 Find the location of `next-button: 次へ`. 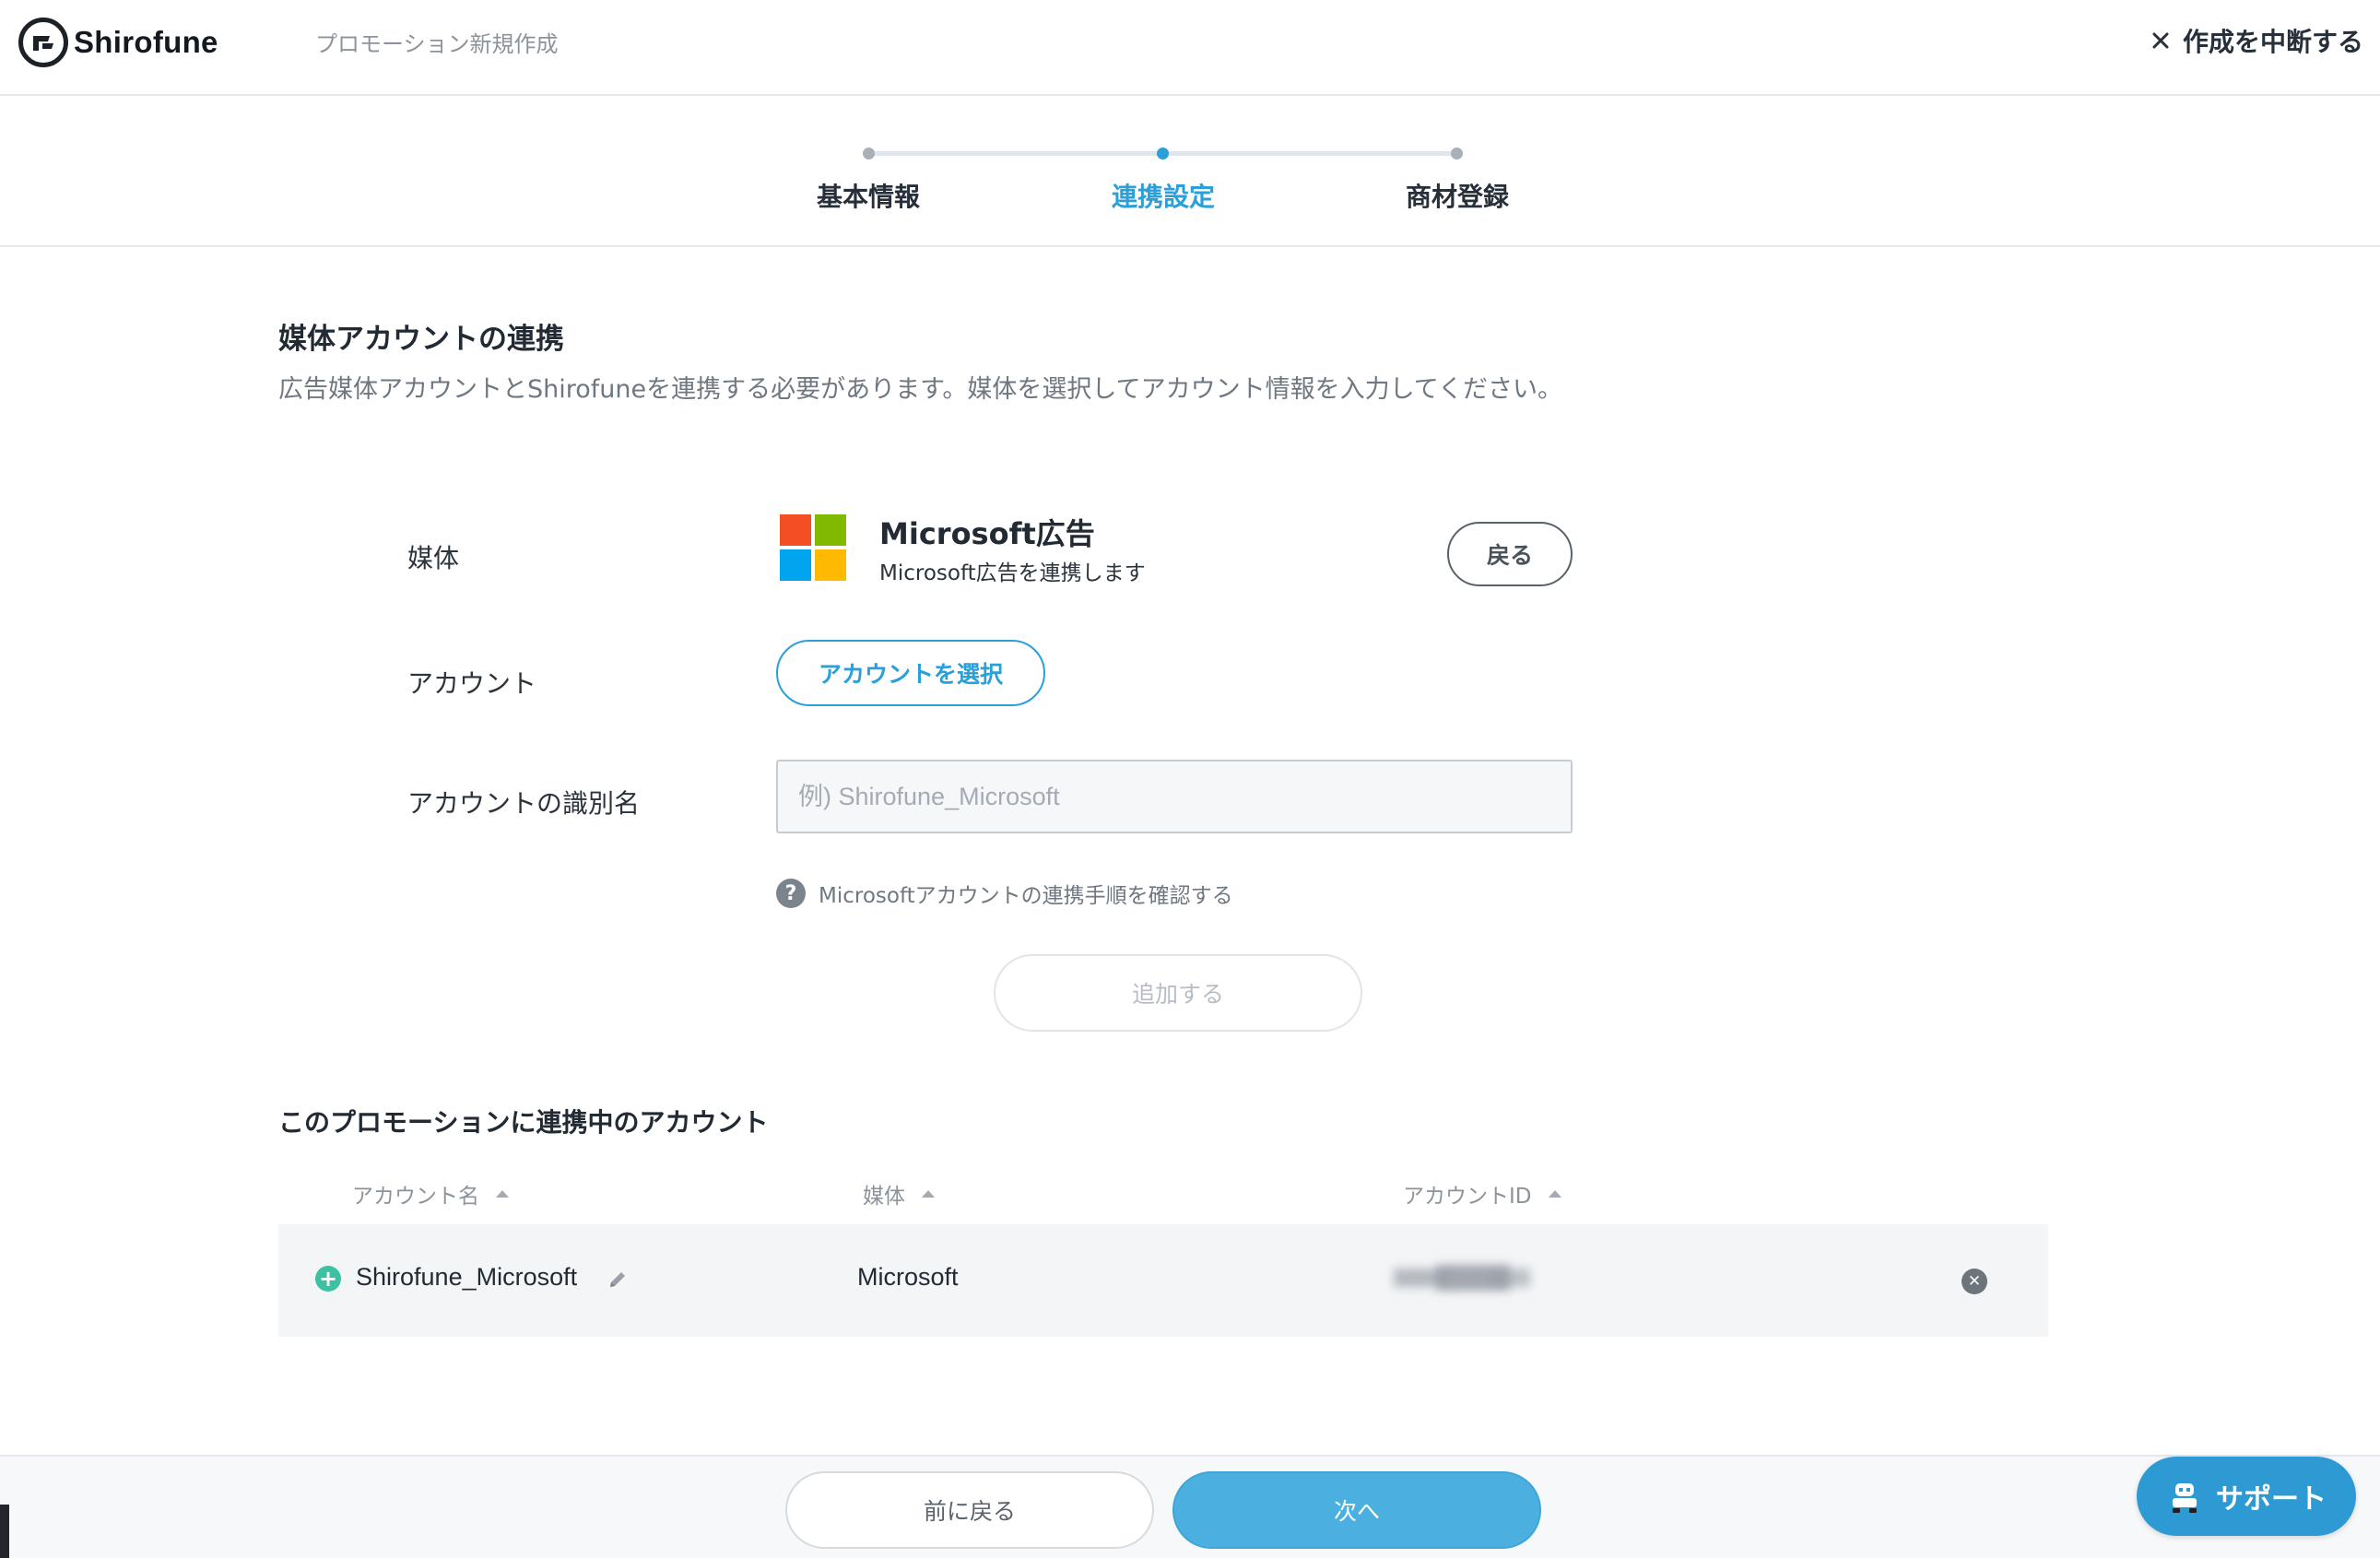

next-button: 次へ is located at coordinates (1356, 1510).